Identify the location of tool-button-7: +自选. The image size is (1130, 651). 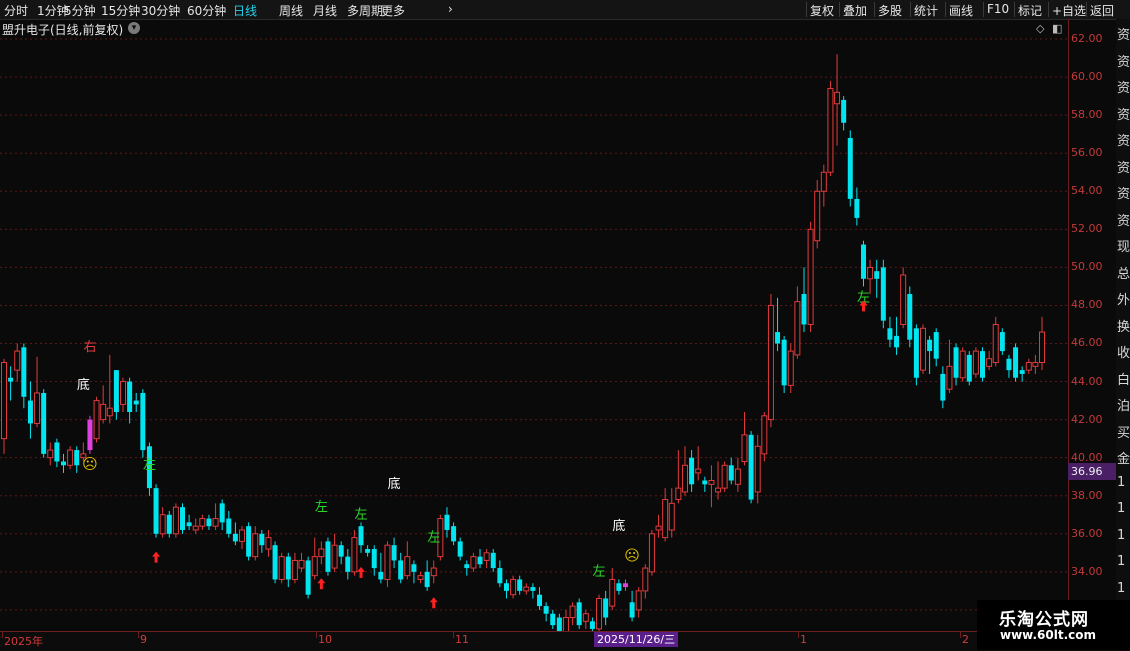
(1069, 10).